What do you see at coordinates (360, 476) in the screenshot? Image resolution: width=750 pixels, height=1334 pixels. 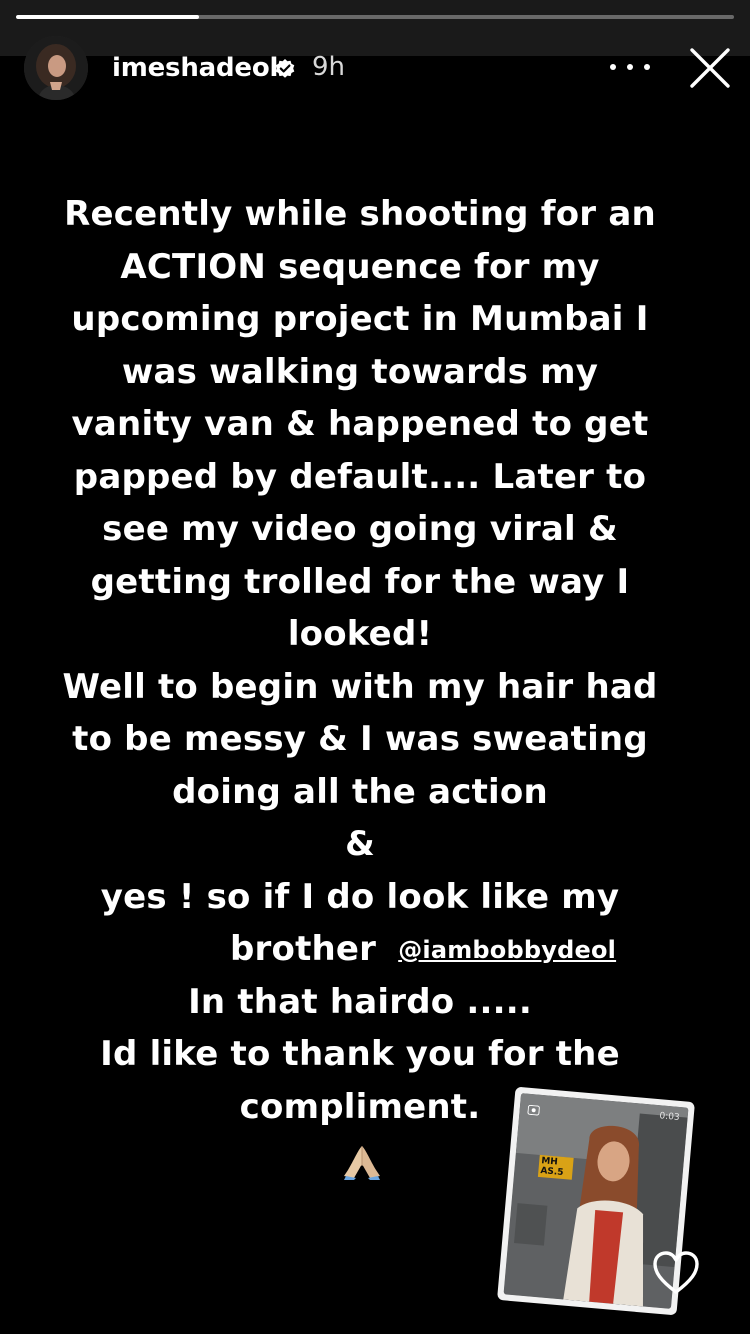 I see `story-text-line: papped by default.... Later to` at bounding box center [360, 476].